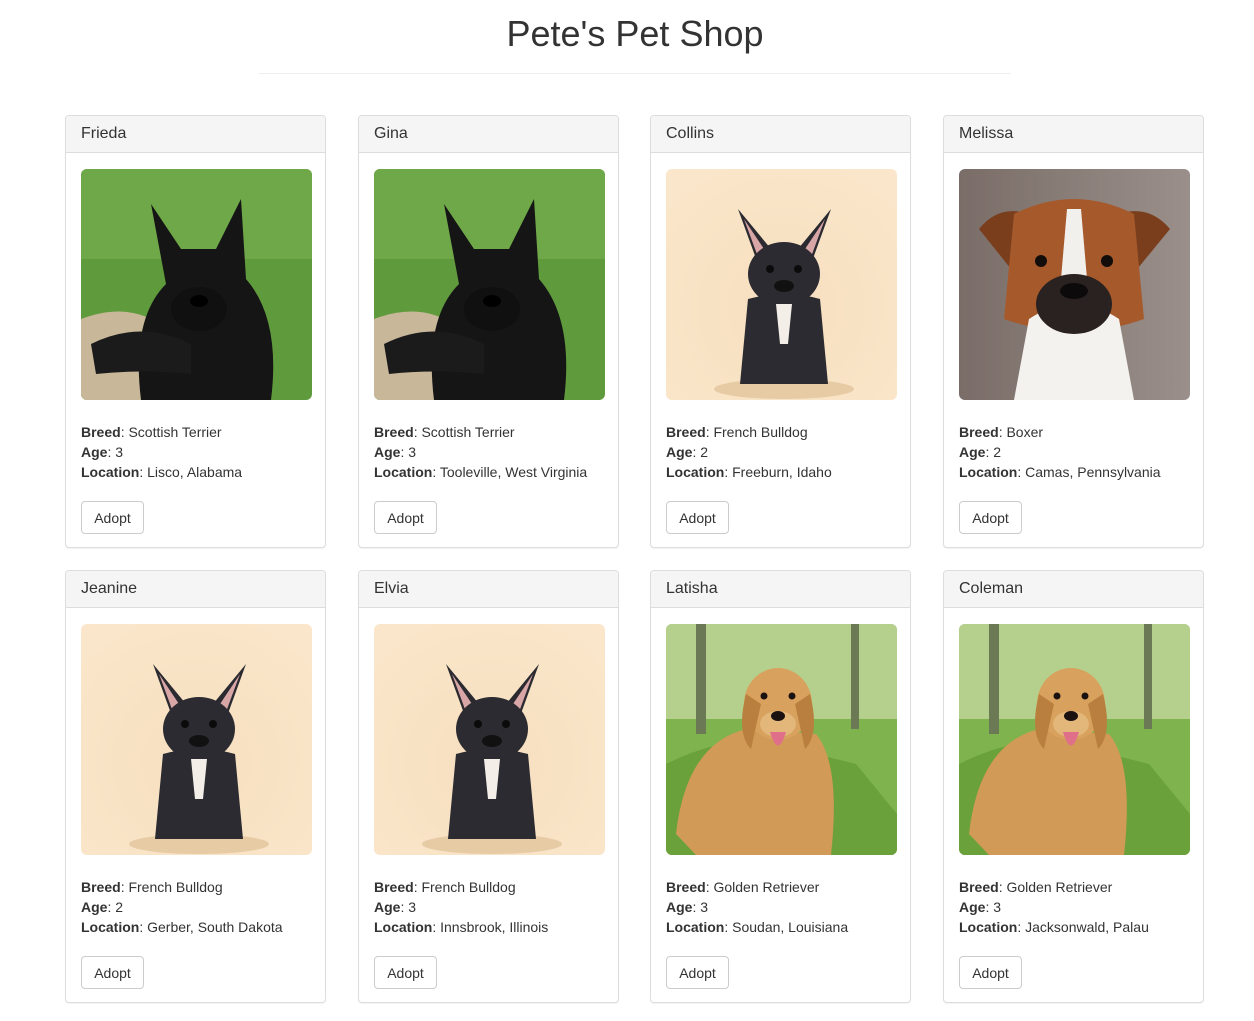  What do you see at coordinates (1074, 284) in the screenshot?
I see `boxer-photo` at bounding box center [1074, 284].